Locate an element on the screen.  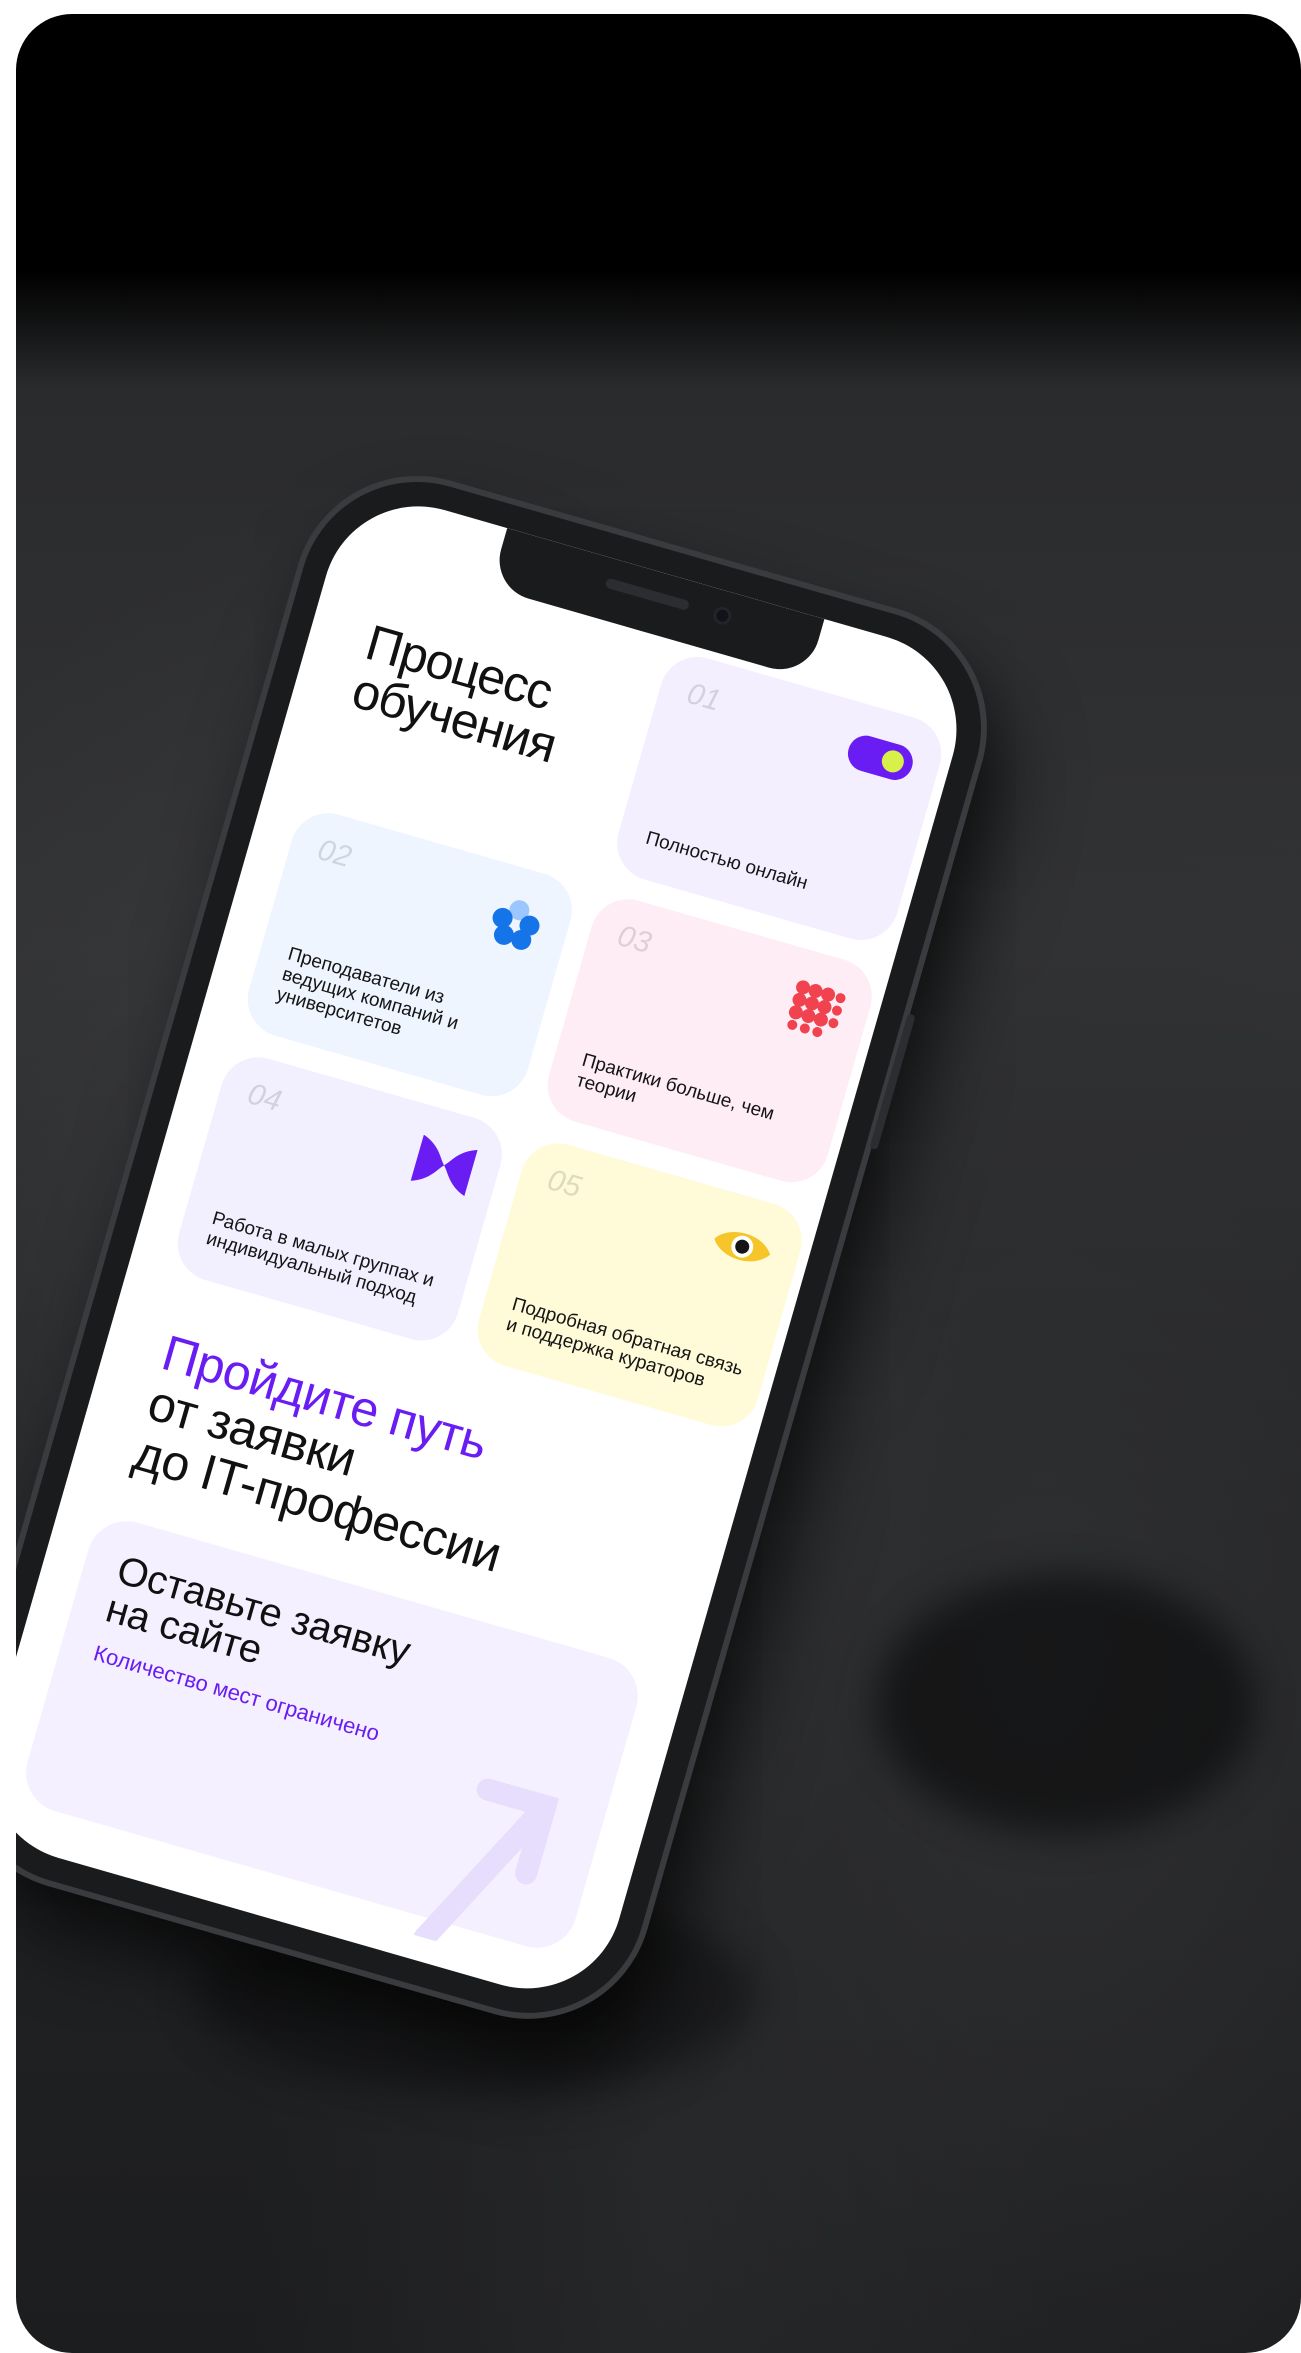
arrow-icon is located at coordinates (486, 1863).